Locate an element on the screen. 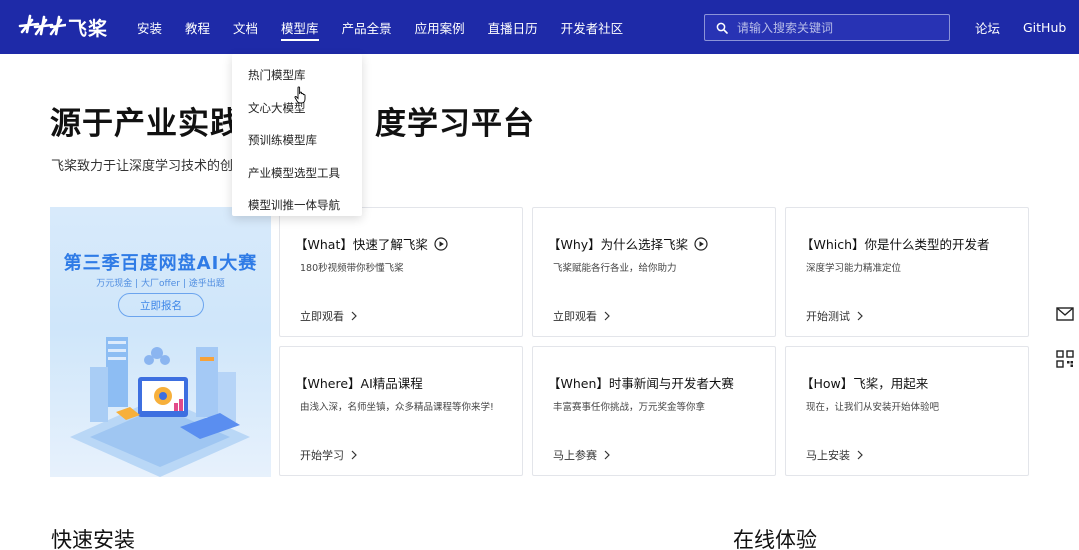  card-title: 【What】快速了解飞桨 is located at coordinates (371, 243).